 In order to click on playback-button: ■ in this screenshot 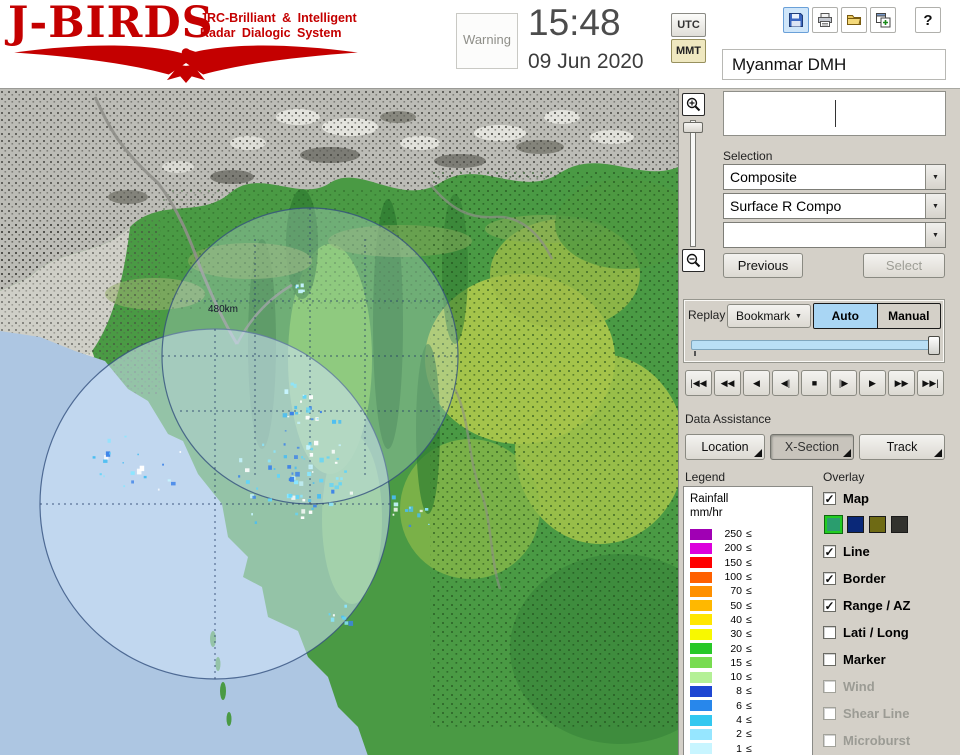, I will do `click(814, 383)`.